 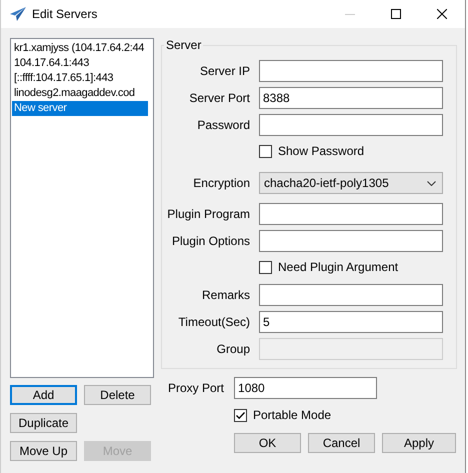 I want to click on field-label: Plugin Options, so click(x=210, y=241).